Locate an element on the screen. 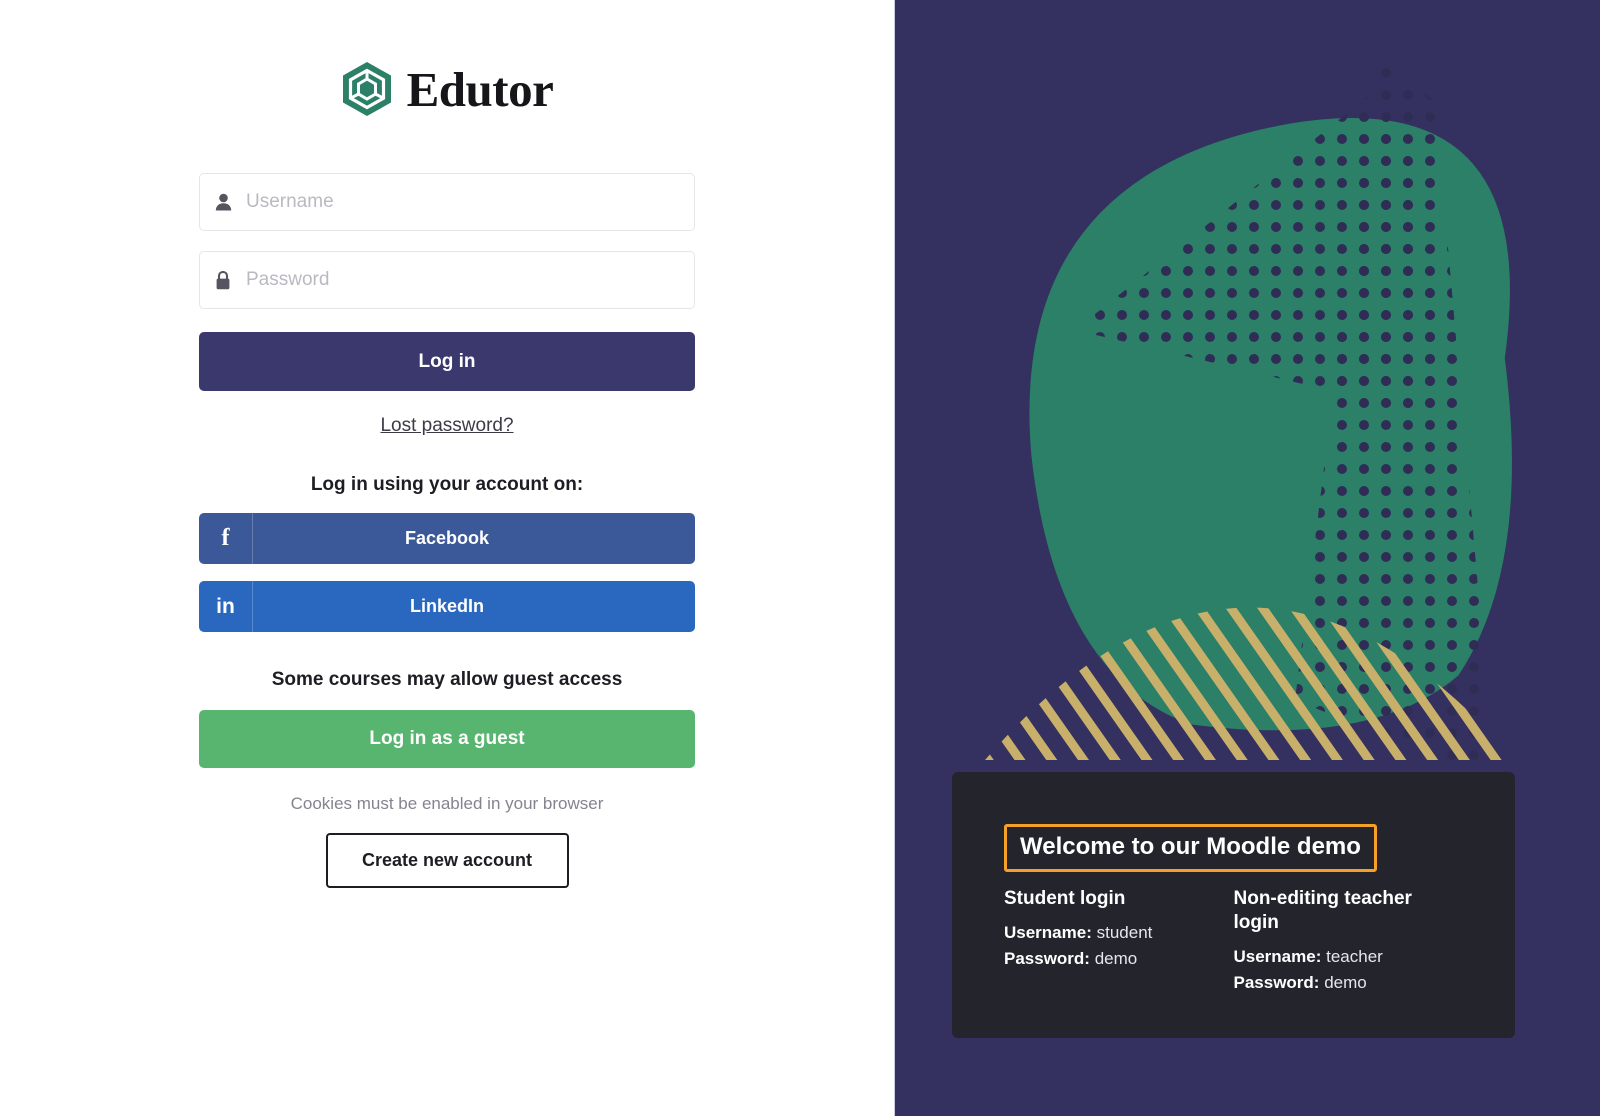 The width and height of the screenshot is (1600, 1116). guest-login-button: Log in as a guest is located at coordinates (447, 739).